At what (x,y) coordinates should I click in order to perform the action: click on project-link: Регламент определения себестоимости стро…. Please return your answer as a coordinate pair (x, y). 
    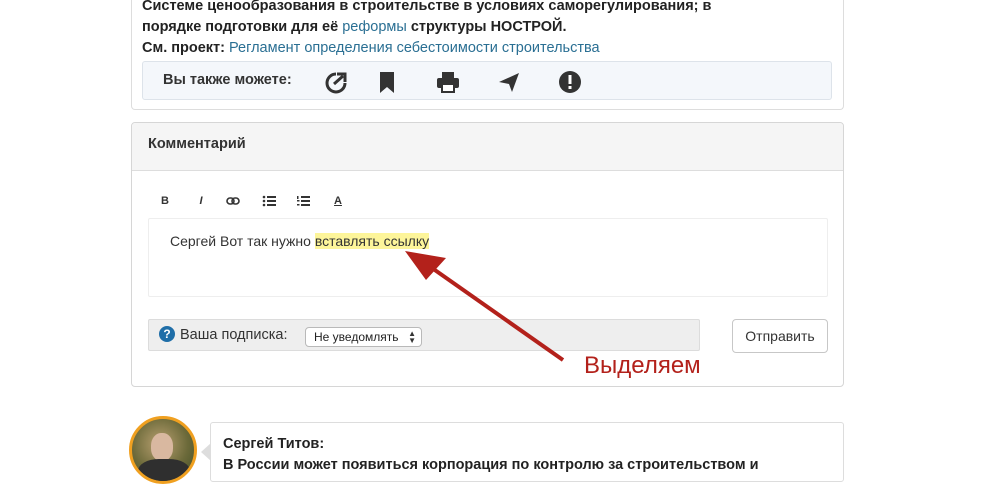
    Looking at the image, I should click on (414, 48).